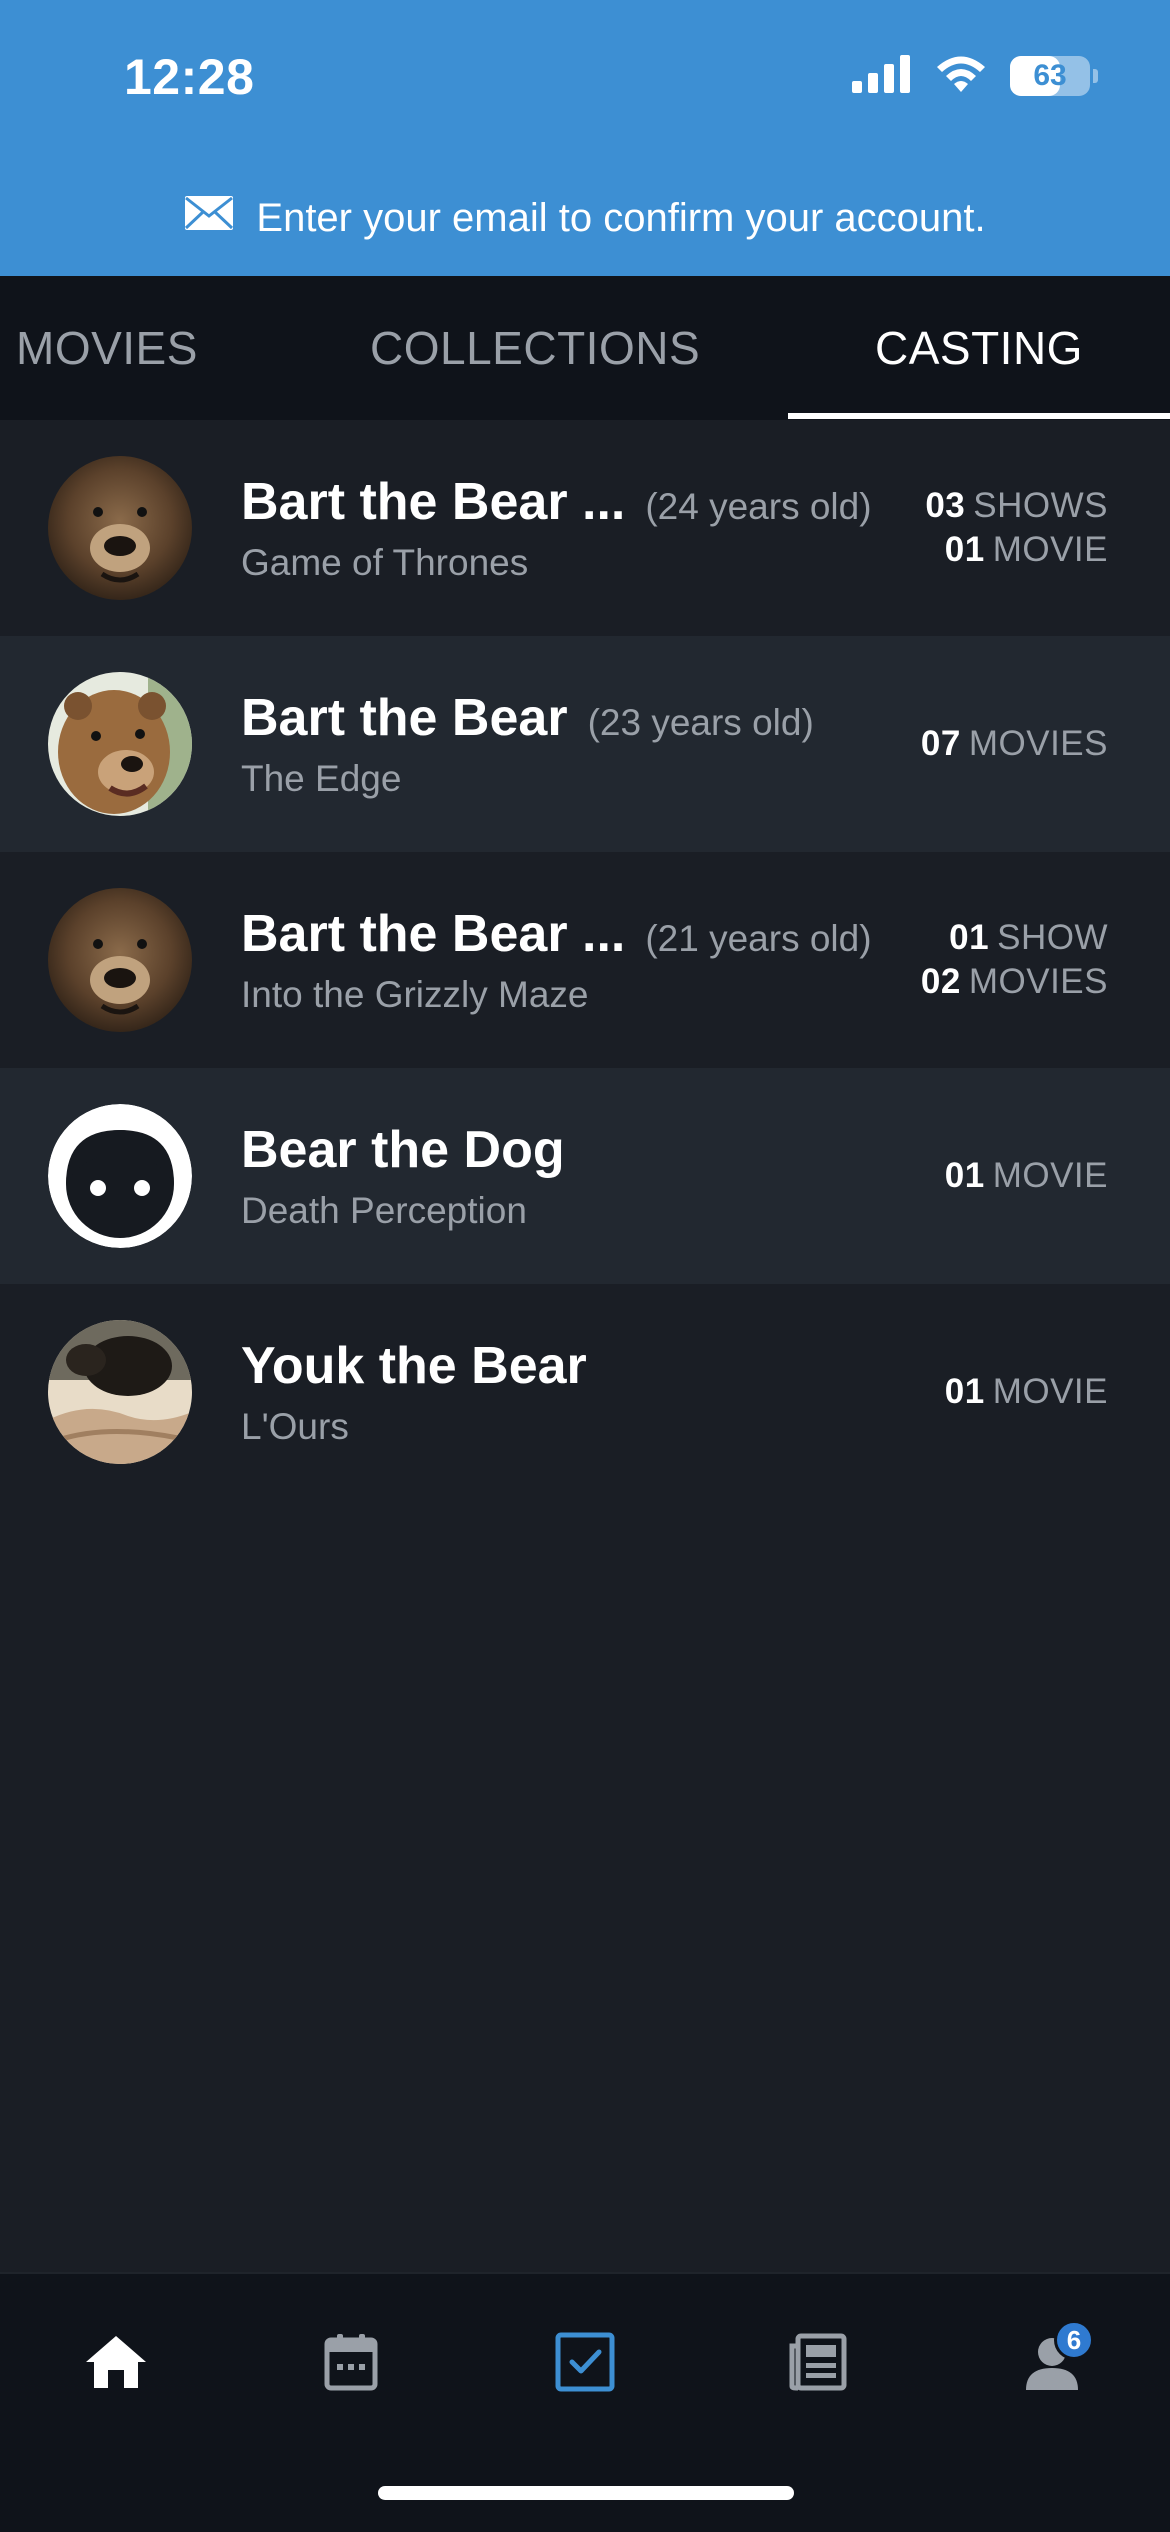 This screenshot has height=2532, width=1170. What do you see at coordinates (758, 506) in the screenshot?
I see `cast-age: (24 years old)` at bounding box center [758, 506].